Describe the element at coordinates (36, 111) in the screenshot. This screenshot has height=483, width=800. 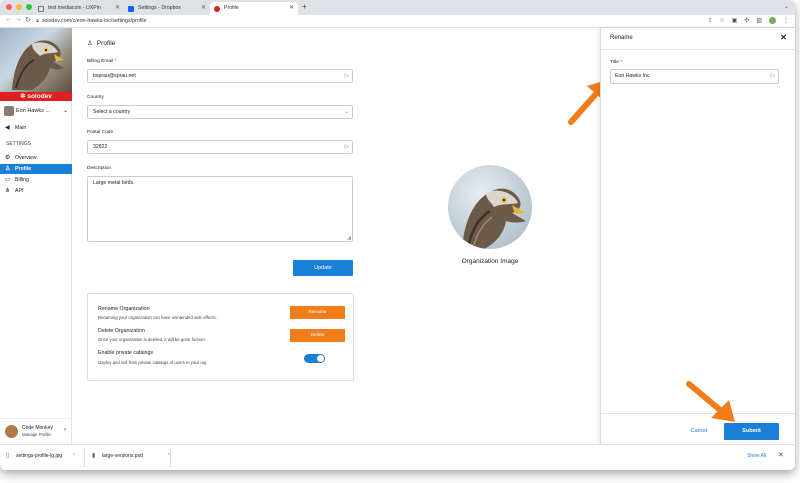
I see `org-switcher: Eon Hawks ... ⌄` at that location.